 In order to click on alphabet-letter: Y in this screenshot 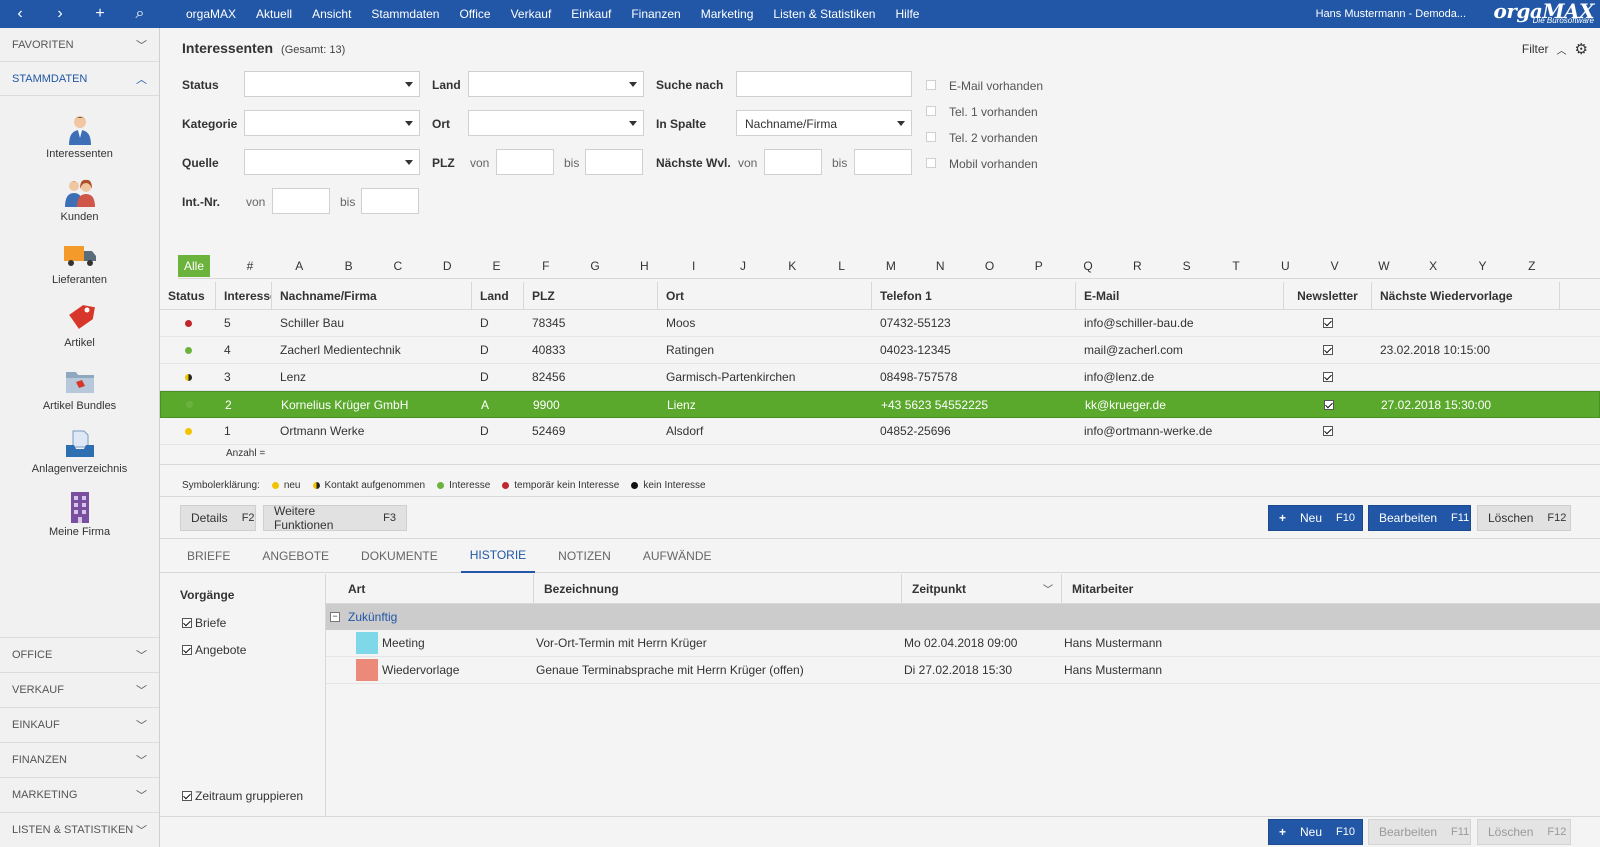, I will do `click(1483, 266)`.